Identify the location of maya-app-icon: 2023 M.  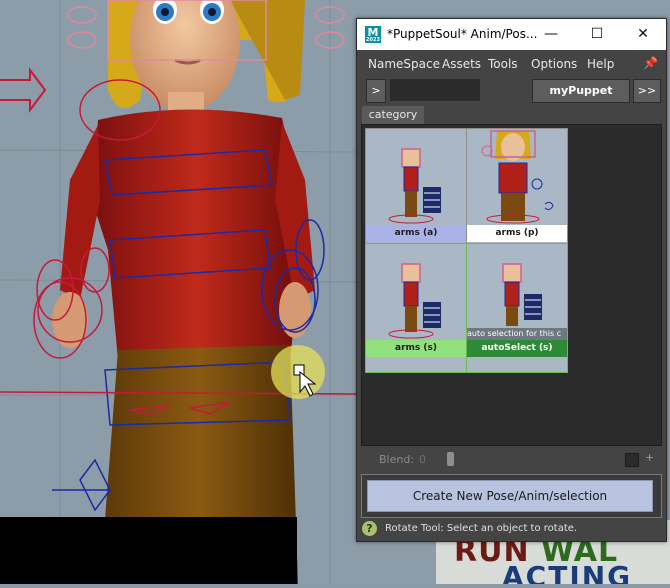
(373, 34).